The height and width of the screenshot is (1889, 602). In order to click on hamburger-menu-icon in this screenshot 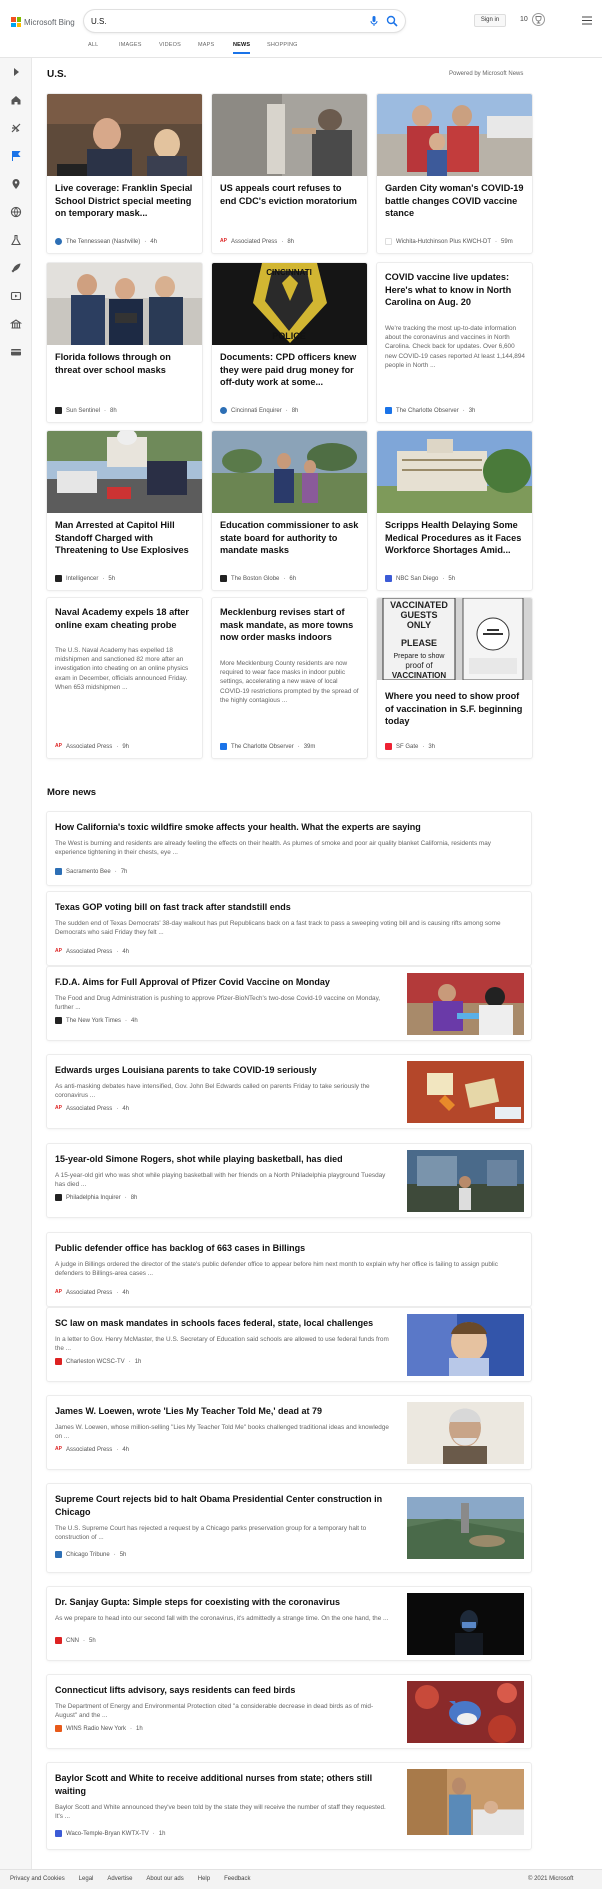, I will do `click(587, 20)`.